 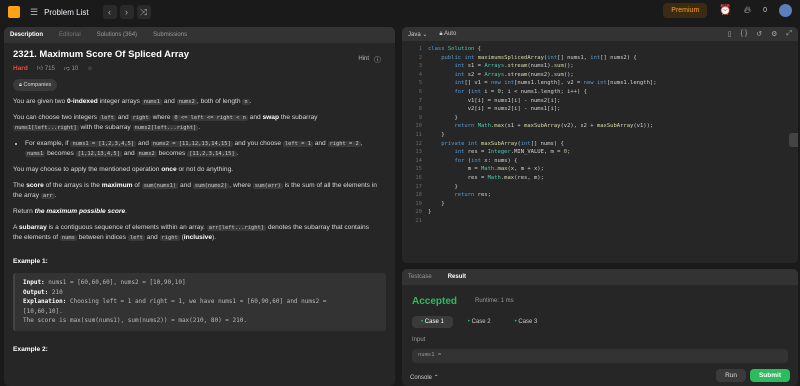 What do you see at coordinates (418, 212) in the screenshot?
I see `line-number: 20` at bounding box center [418, 212].